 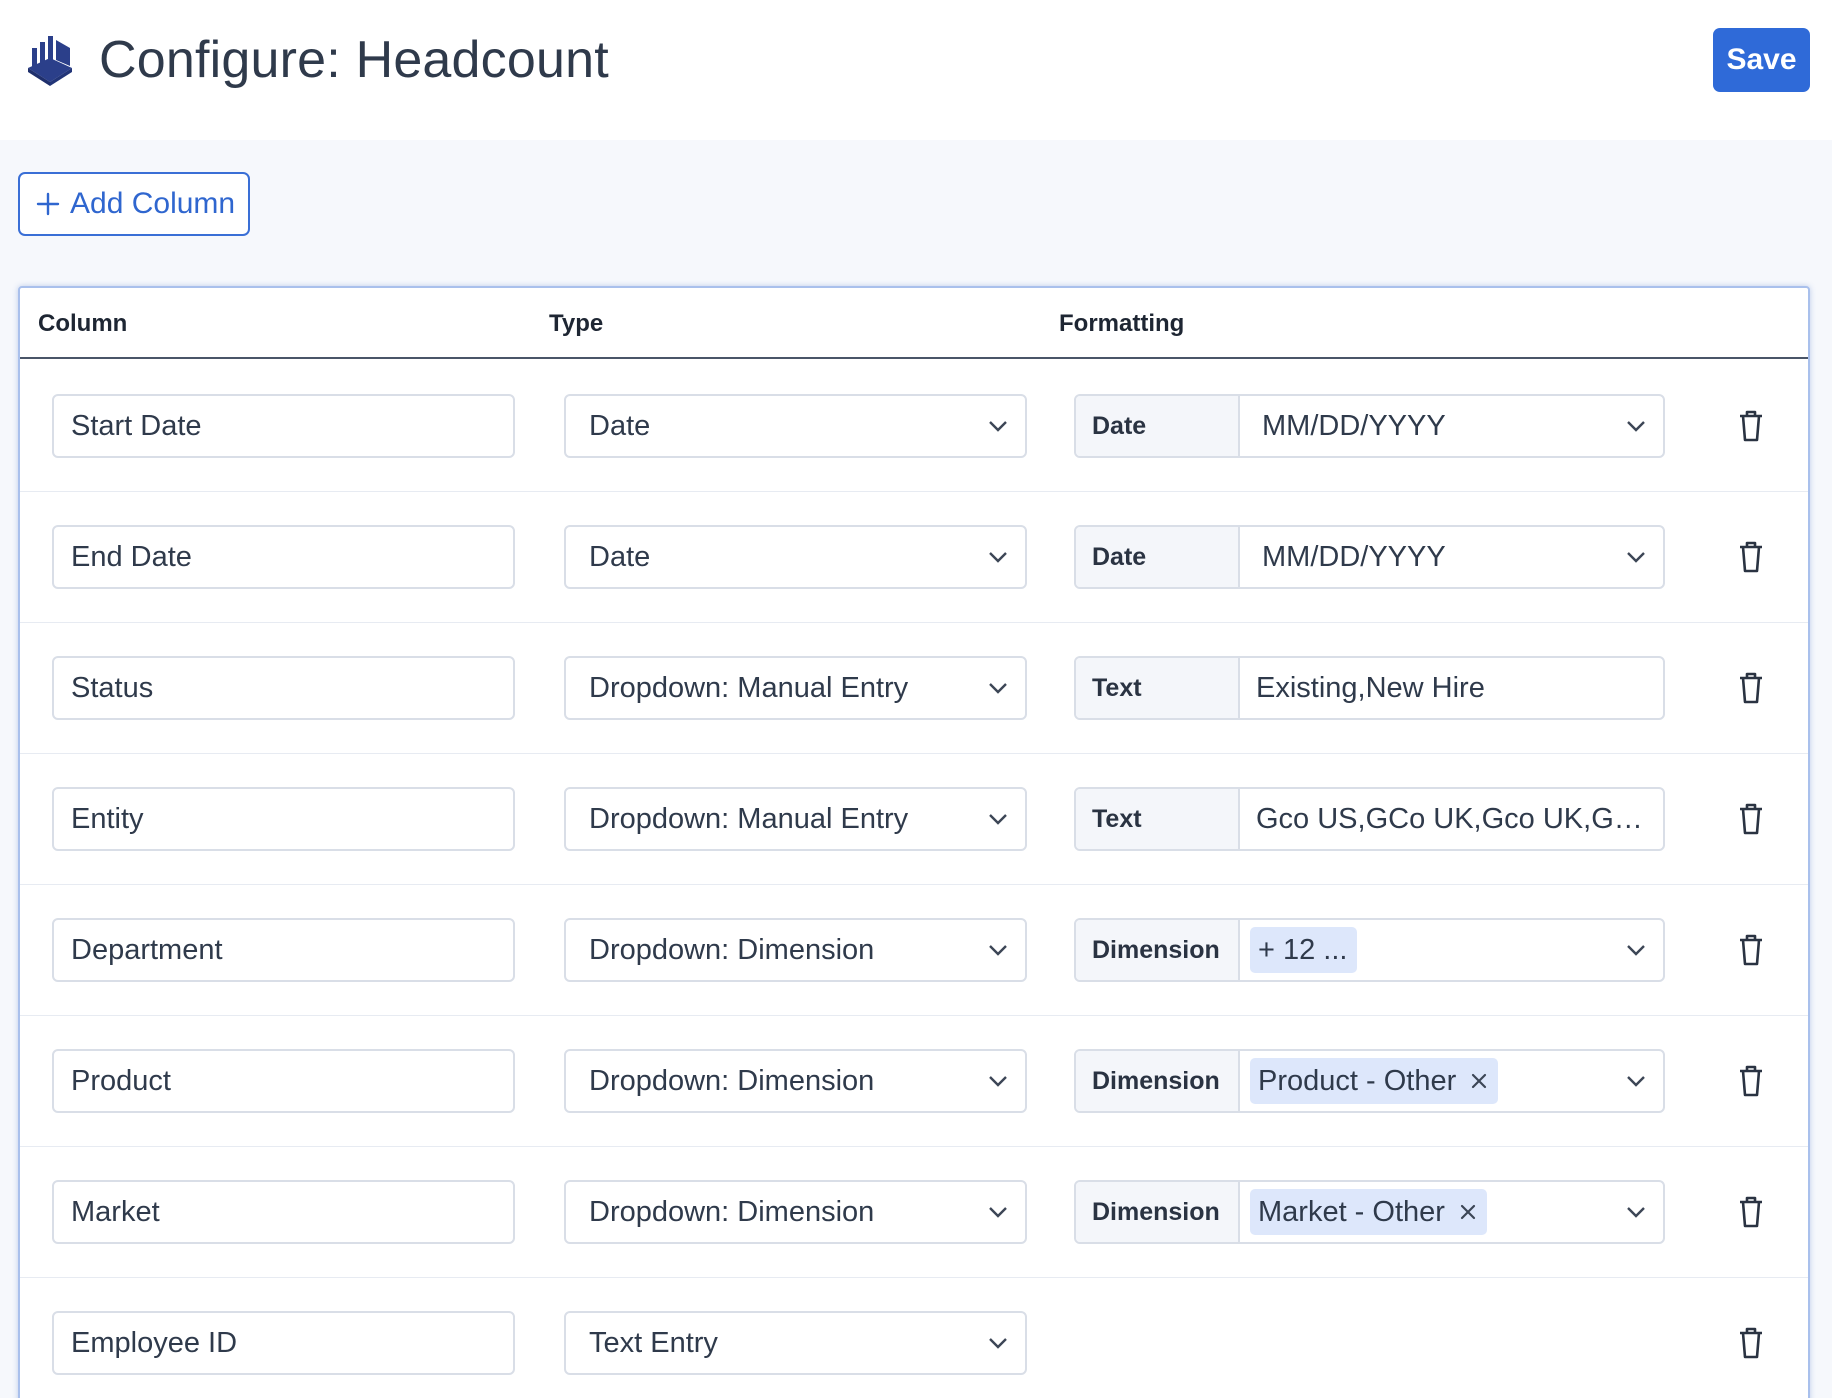 I want to click on dimension-multiselect: Product - Other, so click(x=1451, y=1081).